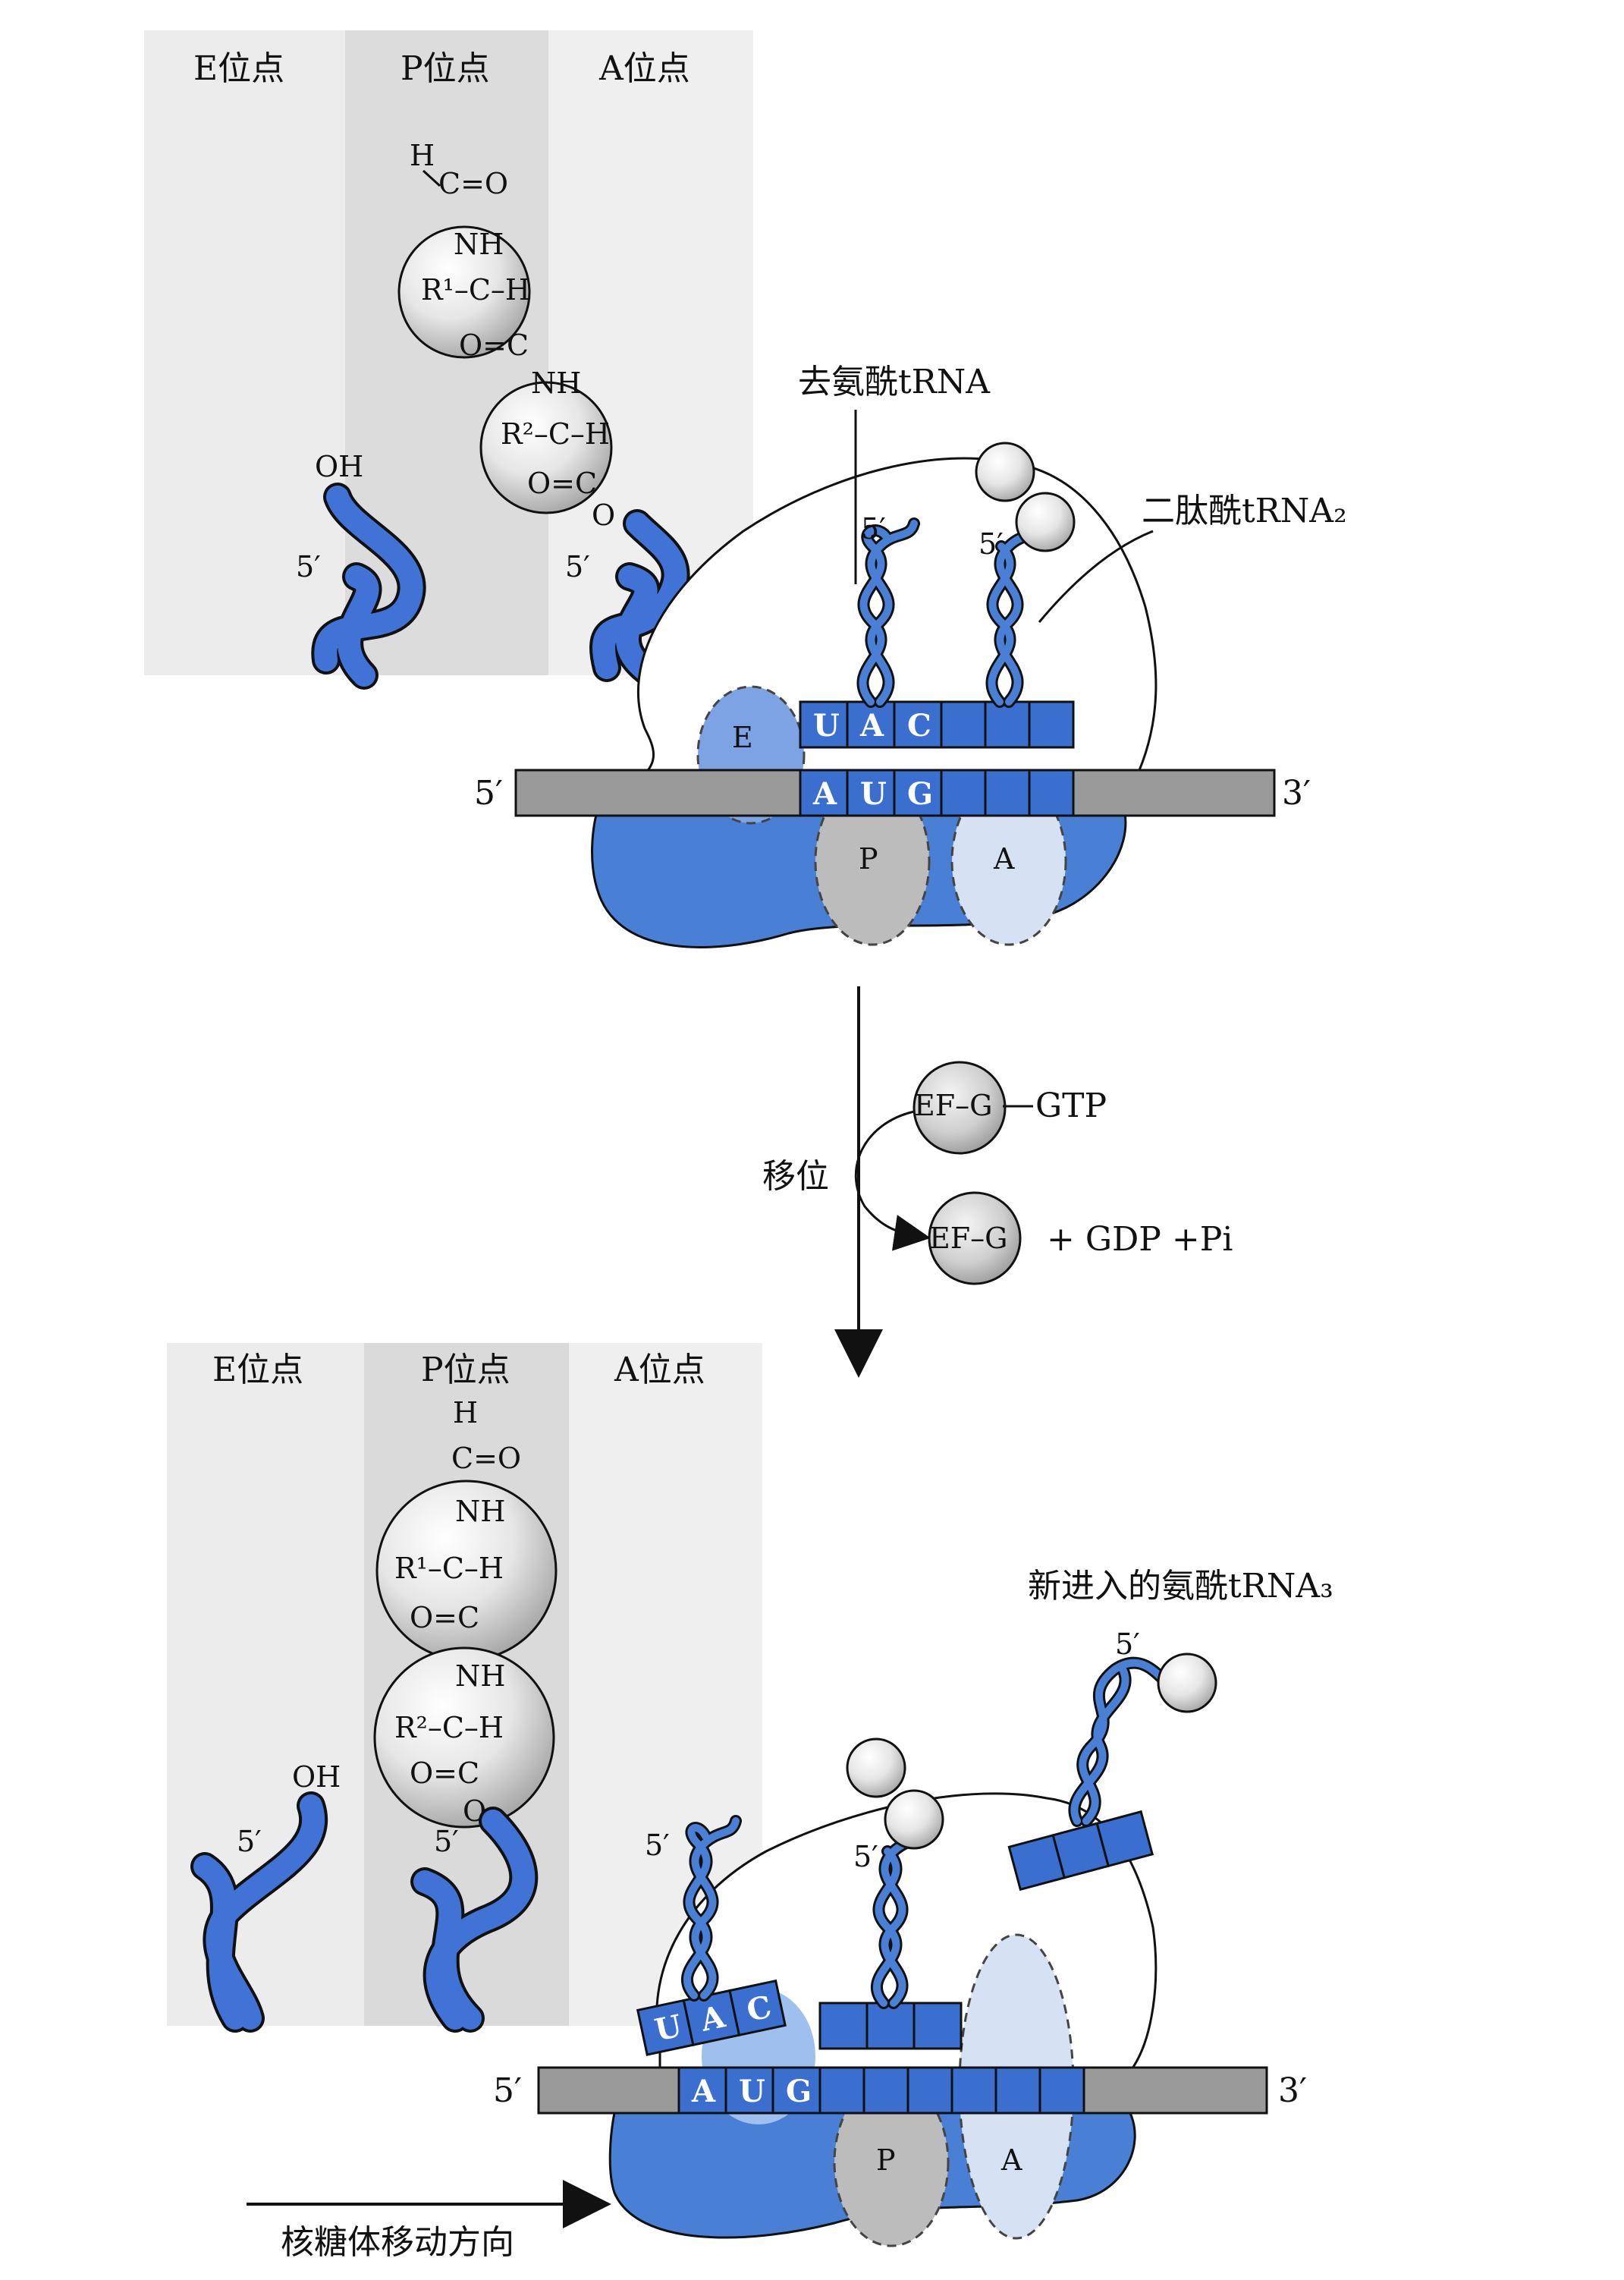 The width and height of the screenshot is (1624, 2280). Describe the element at coordinates (826, 726) in the screenshot. I see `top-anticodon-1: U` at that location.